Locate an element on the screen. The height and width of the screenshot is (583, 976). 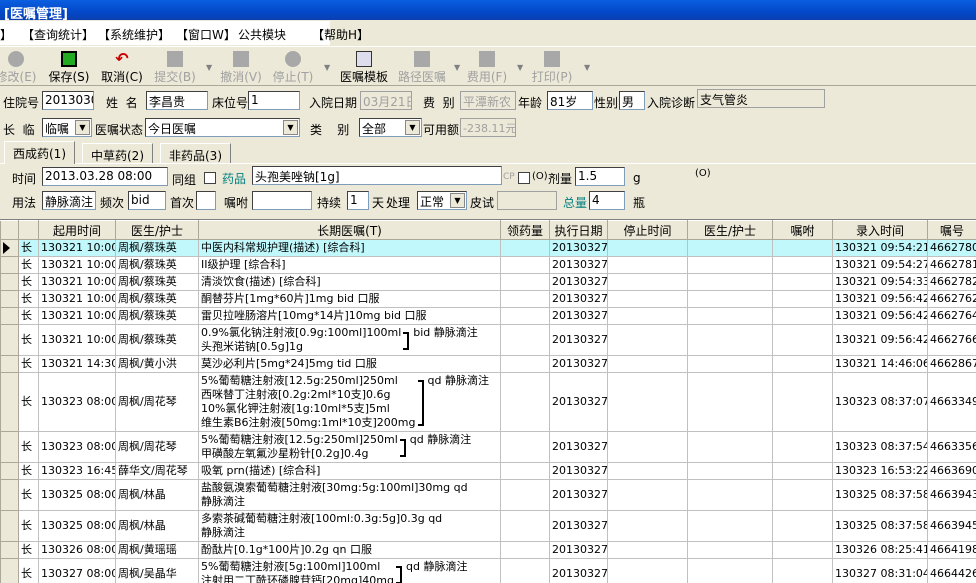
menu-item-query-stats: 【查询统计】 is located at coordinates (58, 34).